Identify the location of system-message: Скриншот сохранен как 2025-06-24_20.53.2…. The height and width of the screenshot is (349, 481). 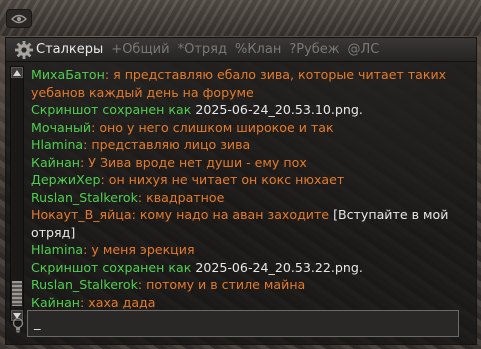
(251, 268).